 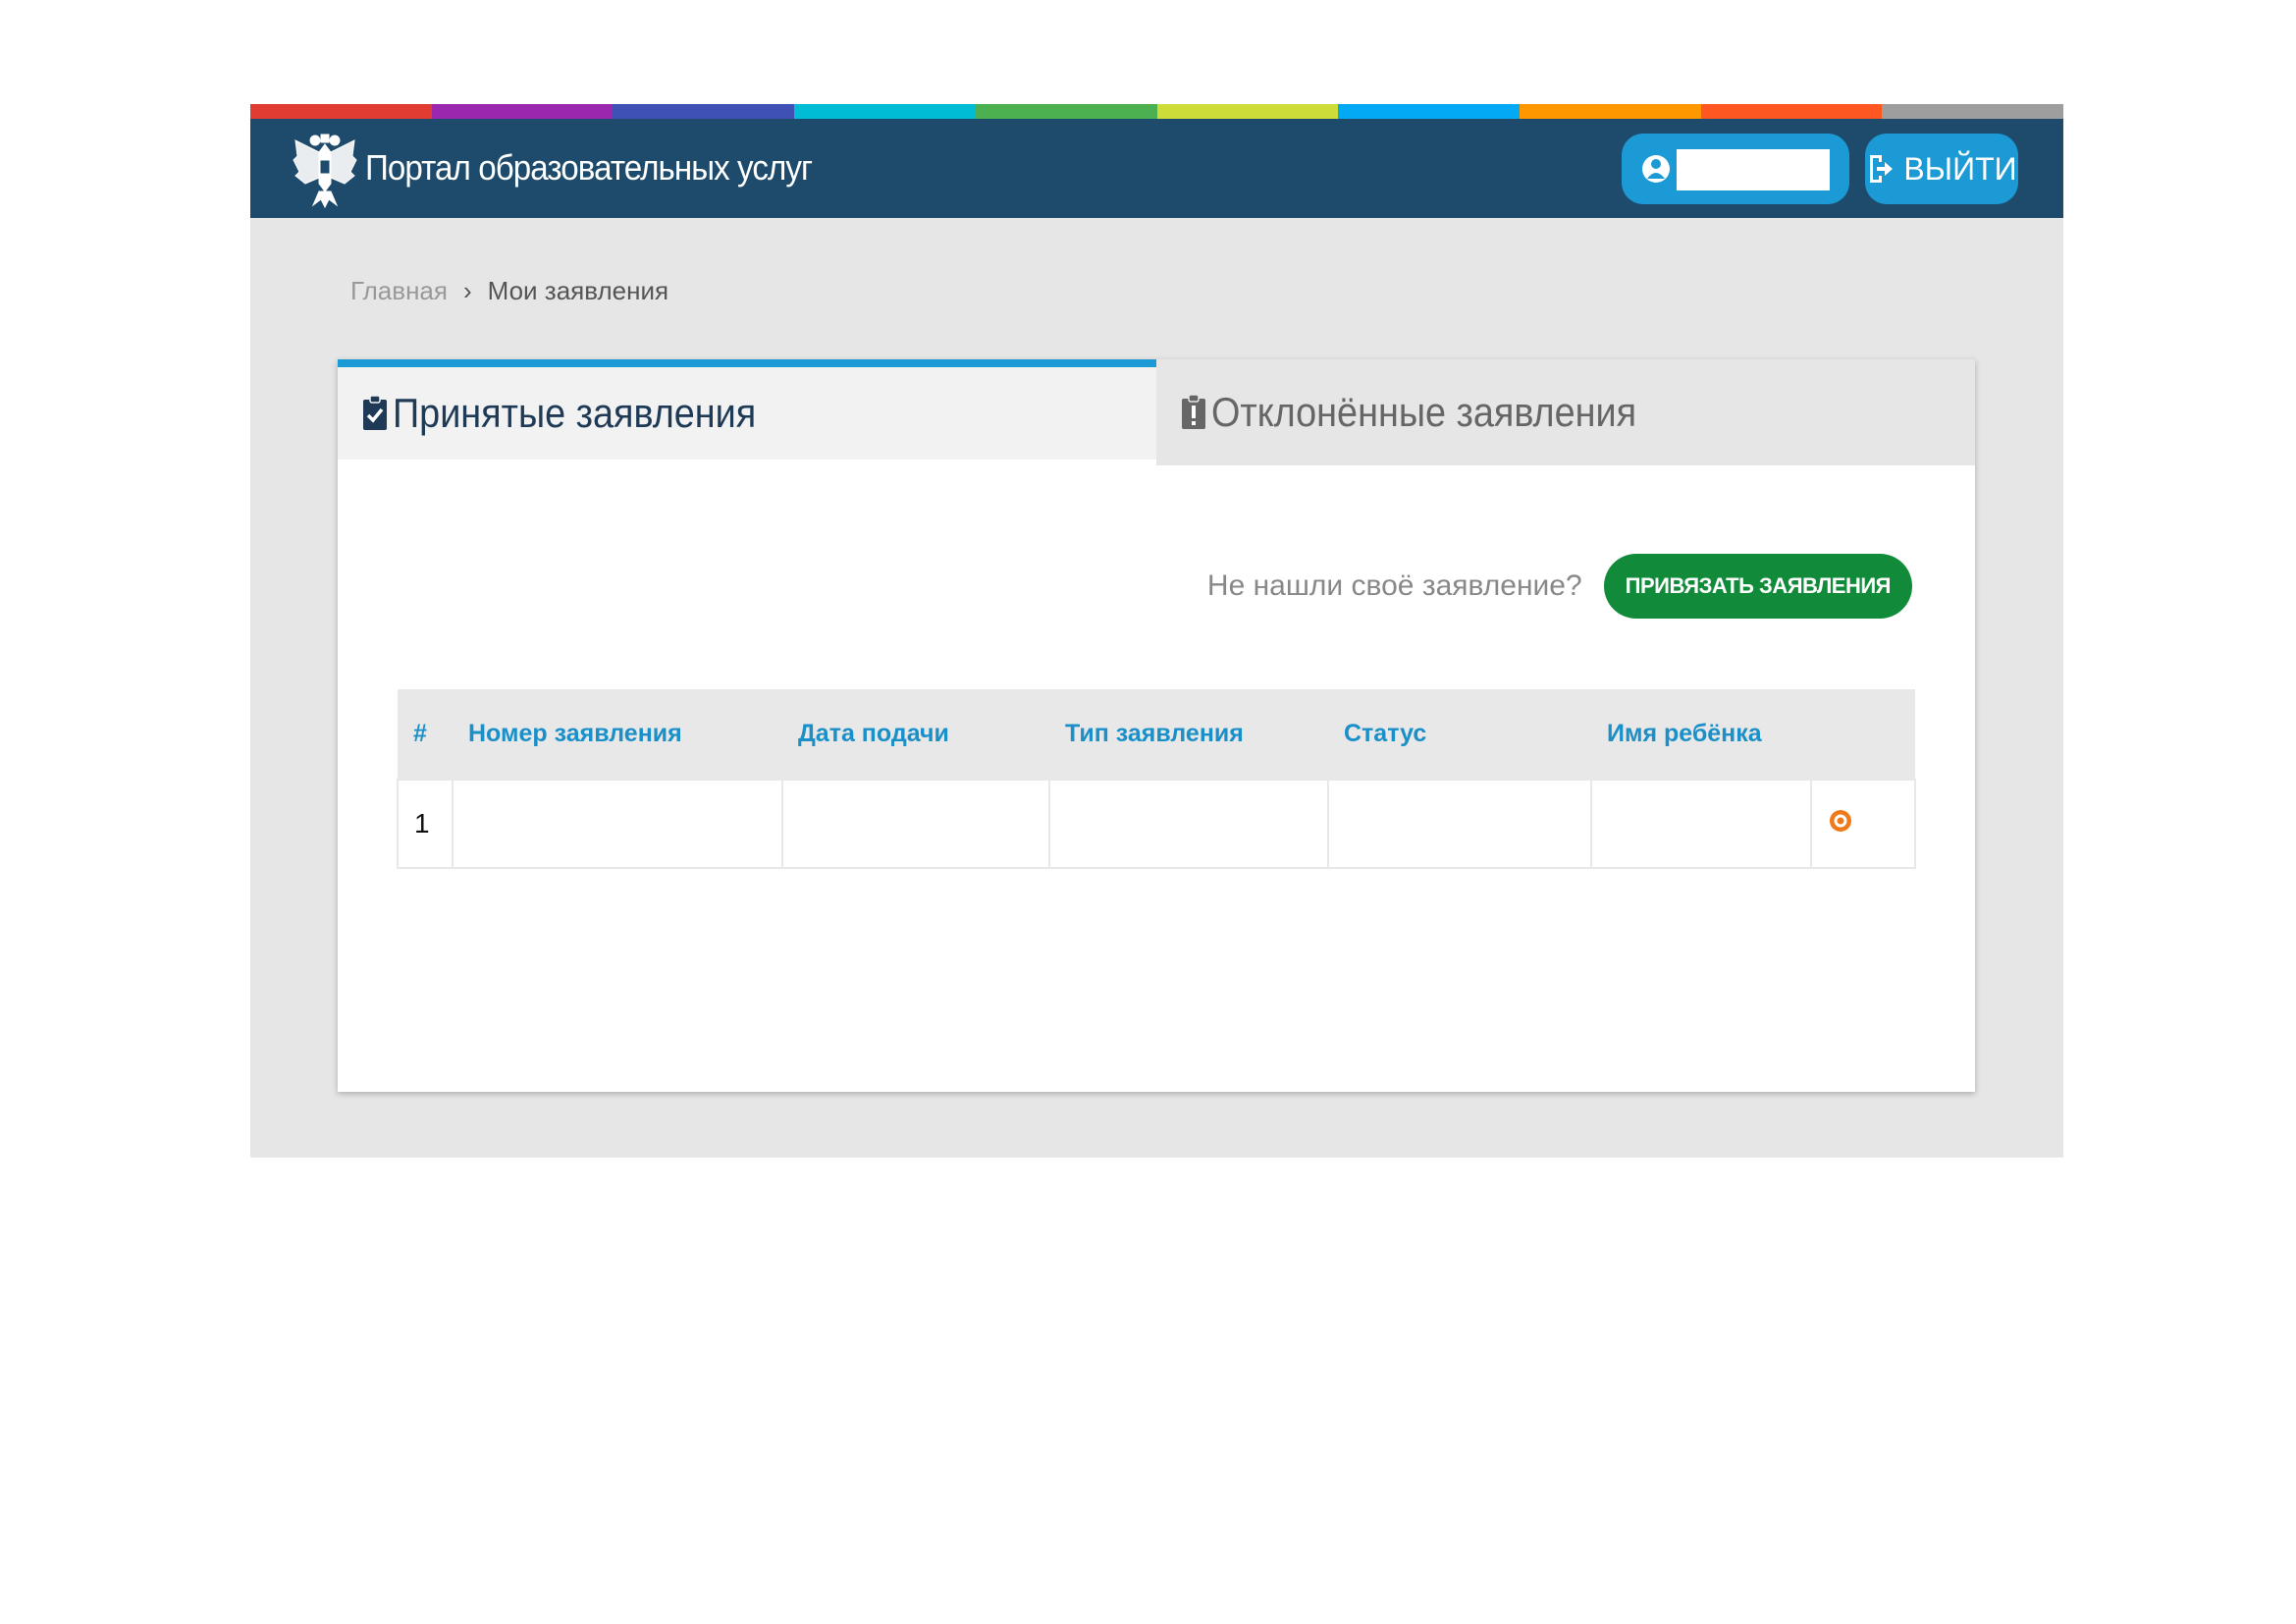 I want to click on clipboard-exclamation-icon, so click(x=1193, y=411).